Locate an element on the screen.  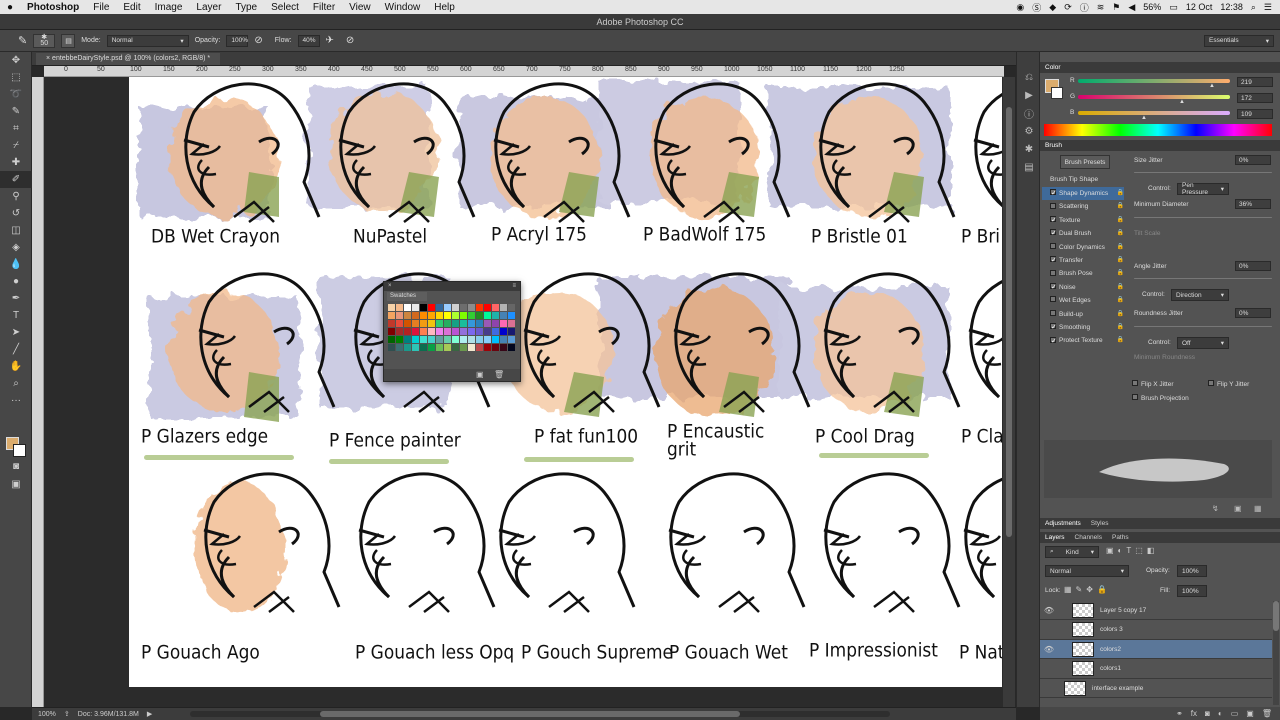
spotlight-icon: ⌕ is located at coordinates (1253, 7).